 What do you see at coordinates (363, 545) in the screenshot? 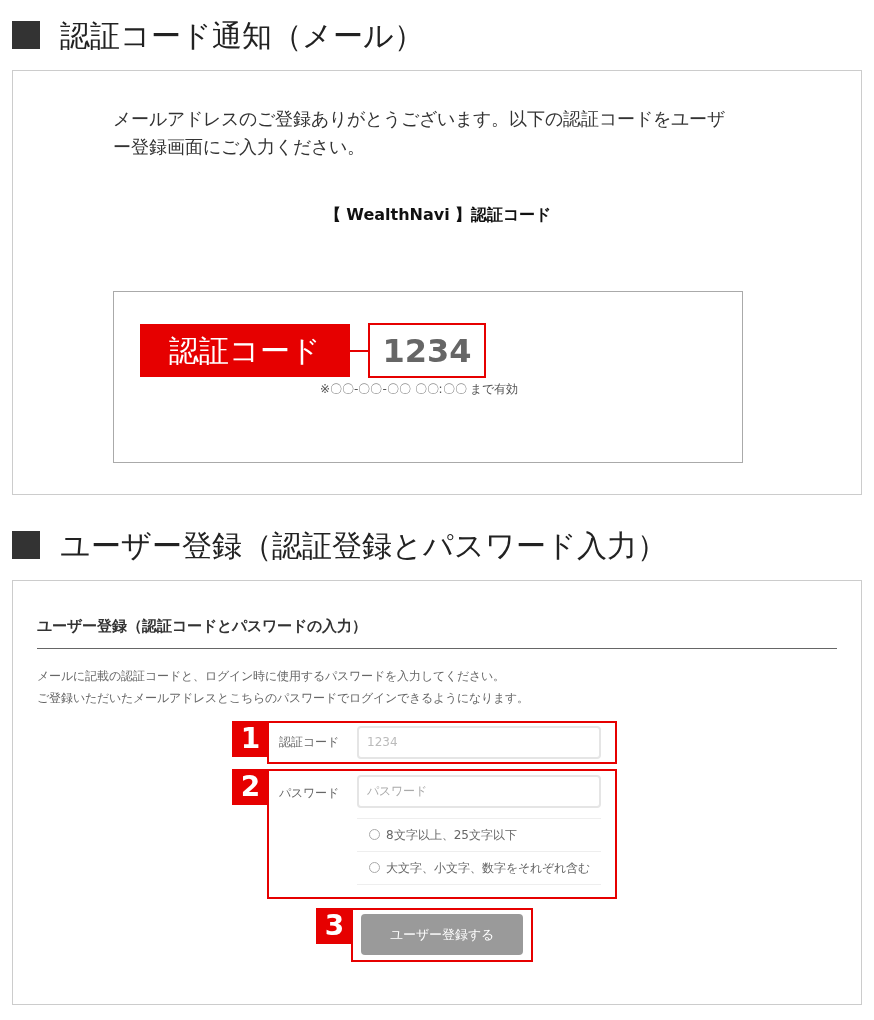
I see `section-heading: ユーザー登録（認証登録とパスワード入力）` at bounding box center [363, 545].